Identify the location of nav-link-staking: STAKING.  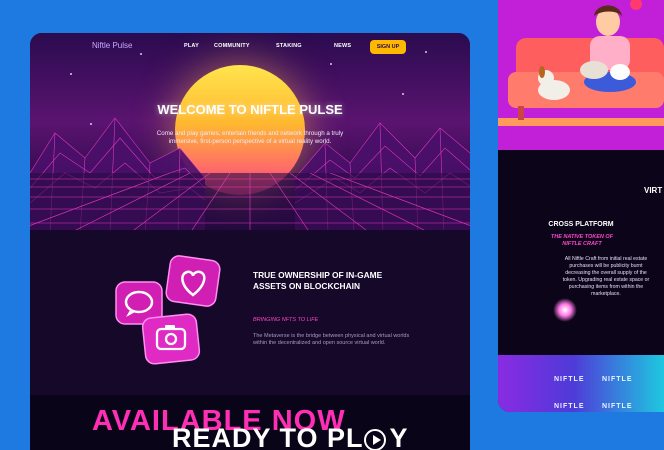
(289, 46).